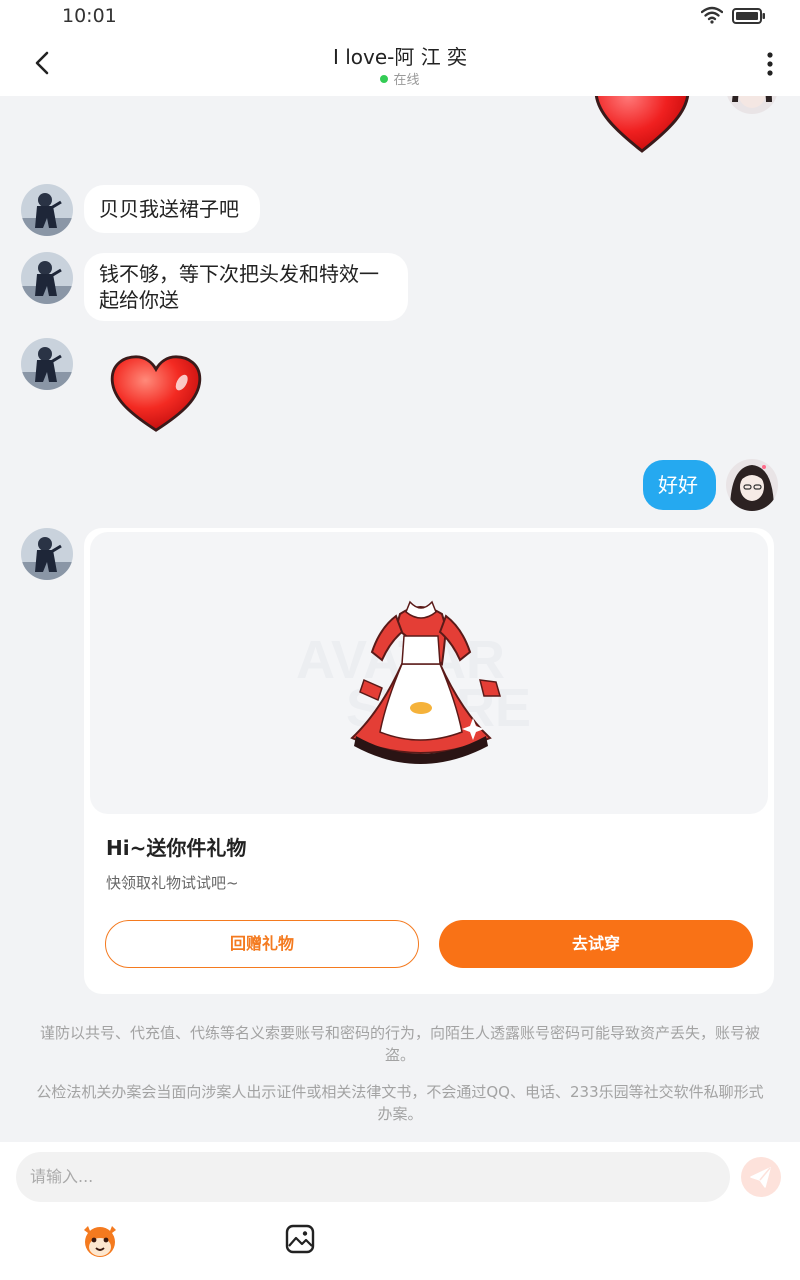 The image size is (800, 1280). What do you see at coordinates (712, 15) in the screenshot?
I see `wifi-icon` at bounding box center [712, 15].